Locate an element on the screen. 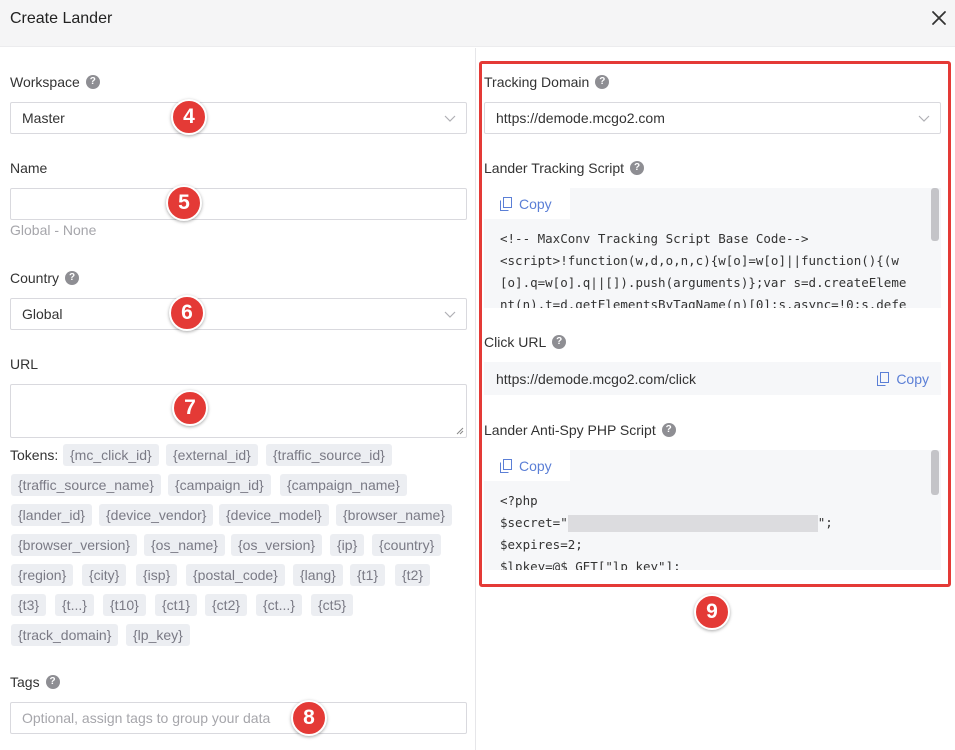 The width and height of the screenshot is (955, 750). tokens-label: Tokens: is located at coordinates (34, 455).